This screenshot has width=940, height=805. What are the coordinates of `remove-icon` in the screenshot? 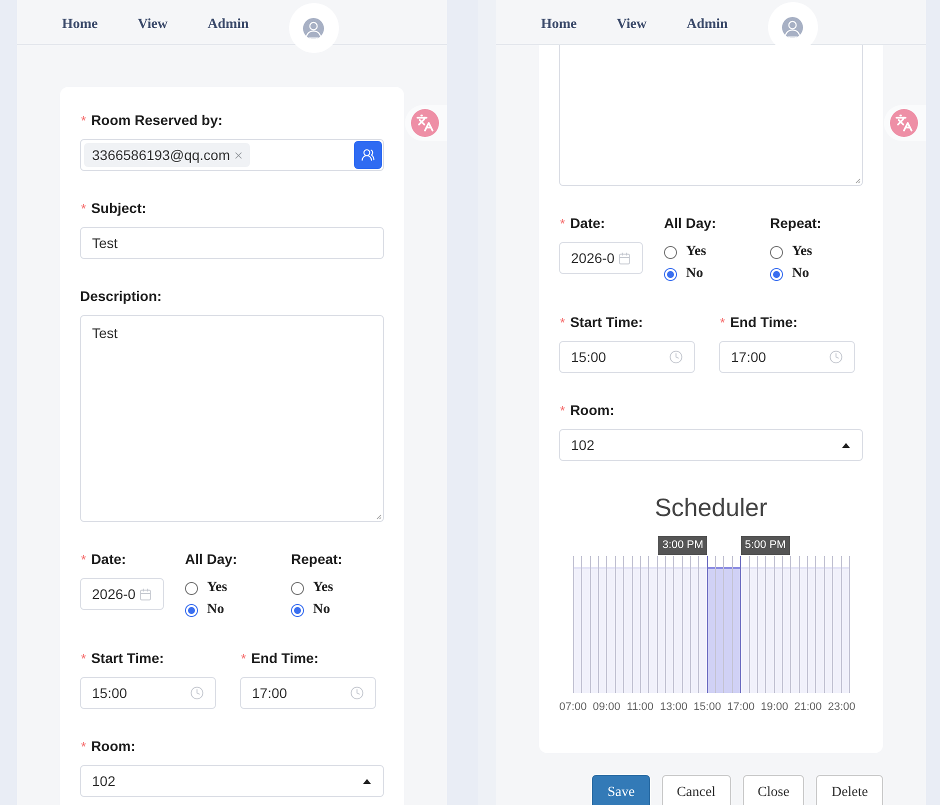 It's located at (238, 155).